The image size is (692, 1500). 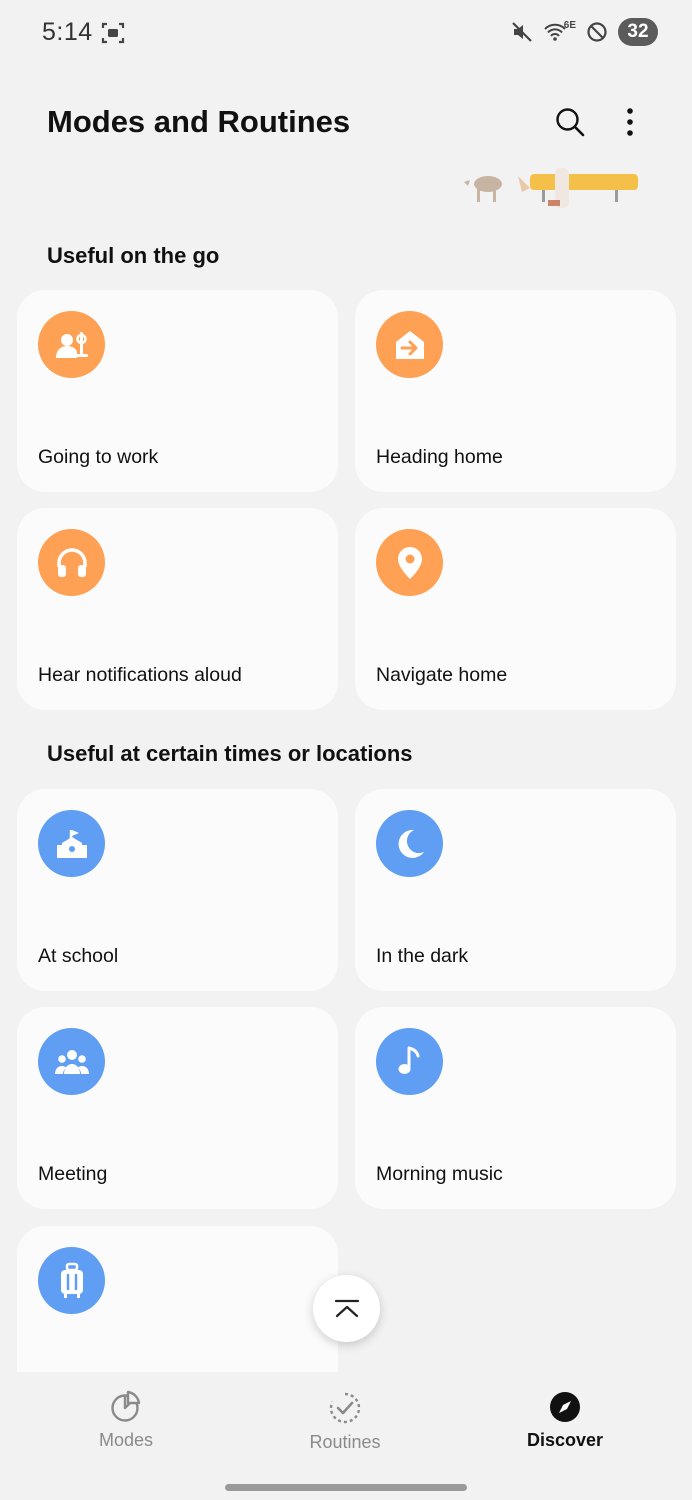 I want to click on routine-card-going-to-work: Going to work, so click(x=177, y=391).